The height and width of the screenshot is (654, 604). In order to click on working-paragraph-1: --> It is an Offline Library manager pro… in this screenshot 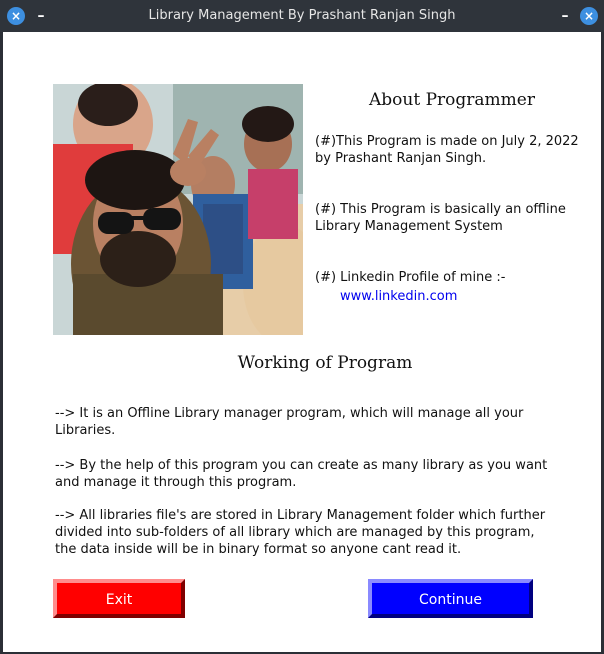, I will do `click(289, 422)`.